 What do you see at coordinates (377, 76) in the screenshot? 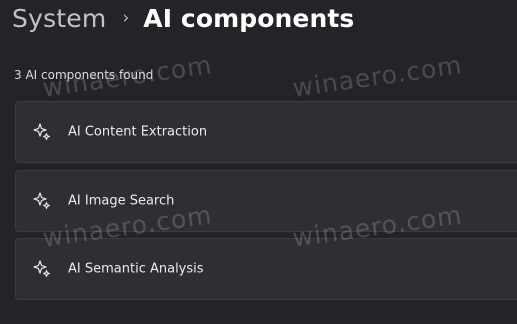
I see `watermark: winaero.com` at bounding box center [377, 76].